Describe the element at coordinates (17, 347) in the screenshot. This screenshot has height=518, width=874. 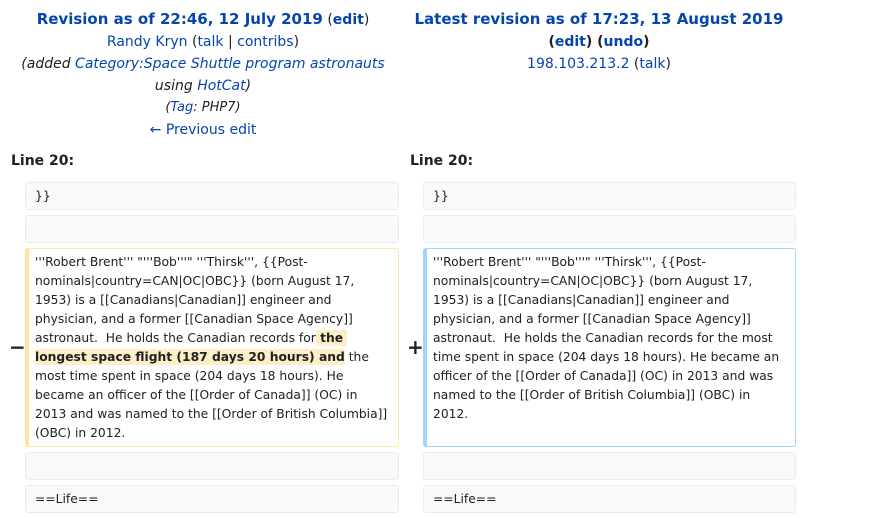
I see `deletion-marker: −` at that location.